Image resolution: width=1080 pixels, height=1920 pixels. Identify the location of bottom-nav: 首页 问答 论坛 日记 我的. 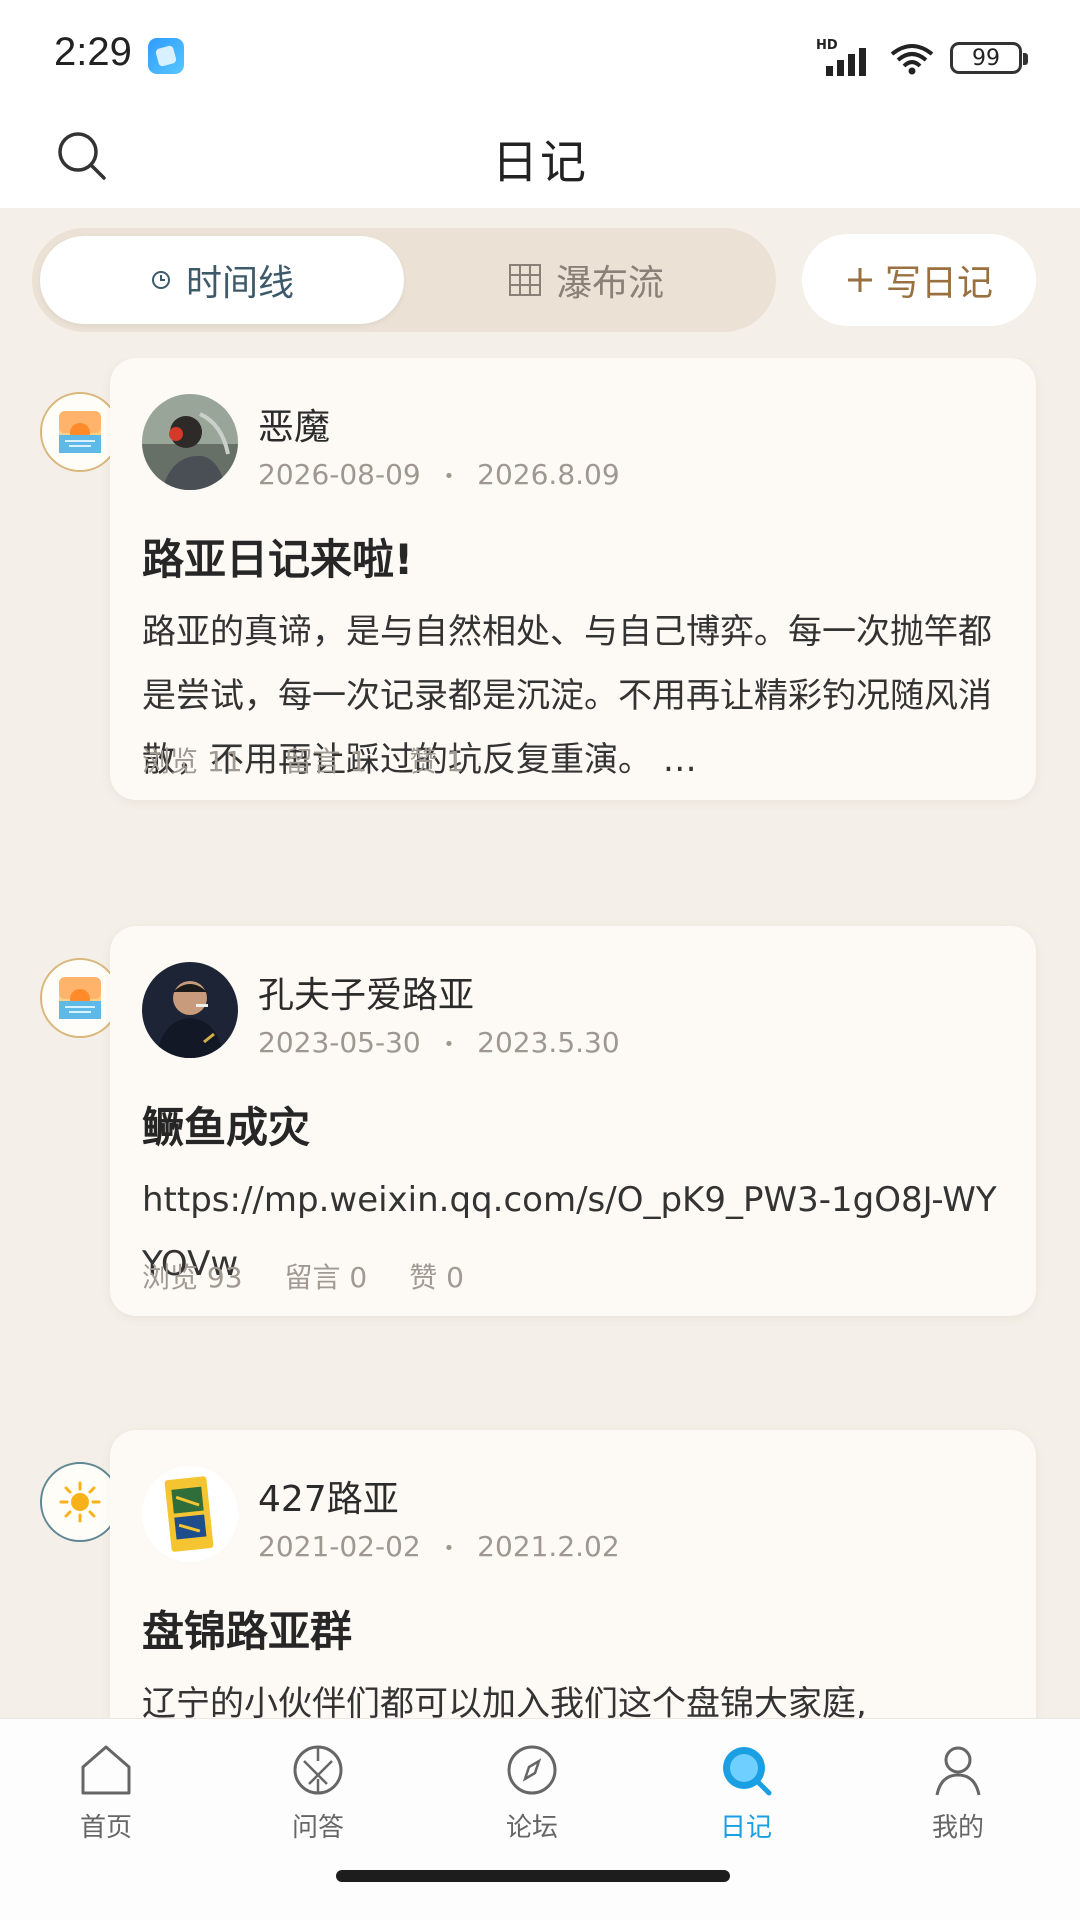
(540, 1819).